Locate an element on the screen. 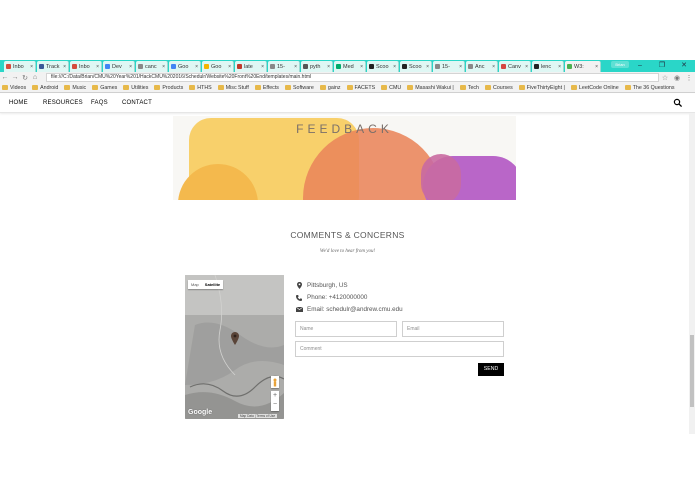  bookmark-item: Android is located at coordinates (45, 88).